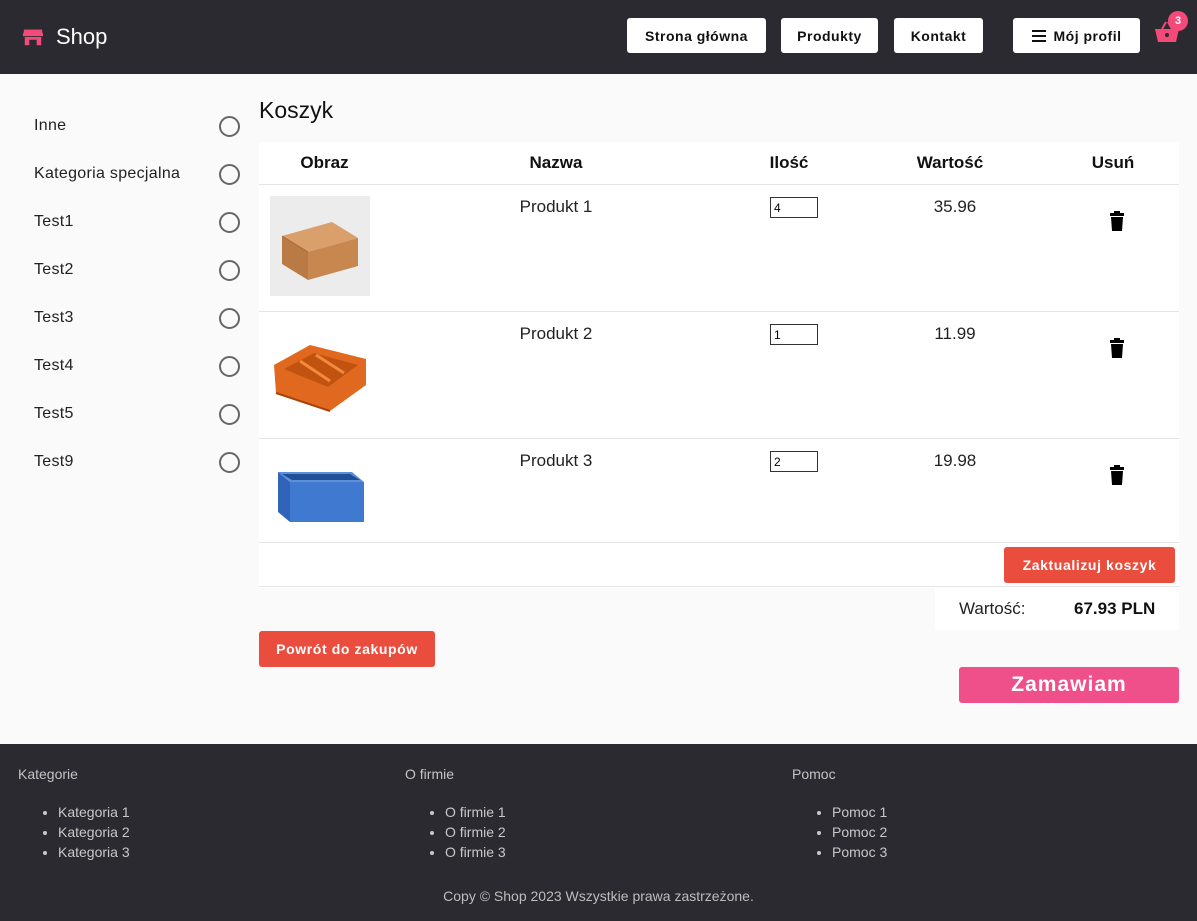  Describe the element at coordinates (789, 162) in the screenshot. I see `column-header-qty: Ilość` at that location.